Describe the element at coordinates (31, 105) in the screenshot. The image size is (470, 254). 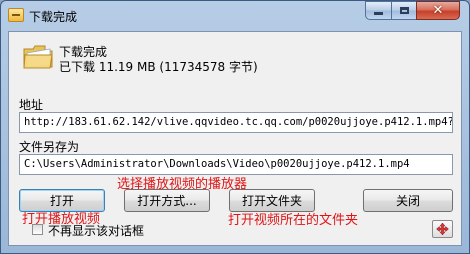
I see `address-label: 地址` at that location.